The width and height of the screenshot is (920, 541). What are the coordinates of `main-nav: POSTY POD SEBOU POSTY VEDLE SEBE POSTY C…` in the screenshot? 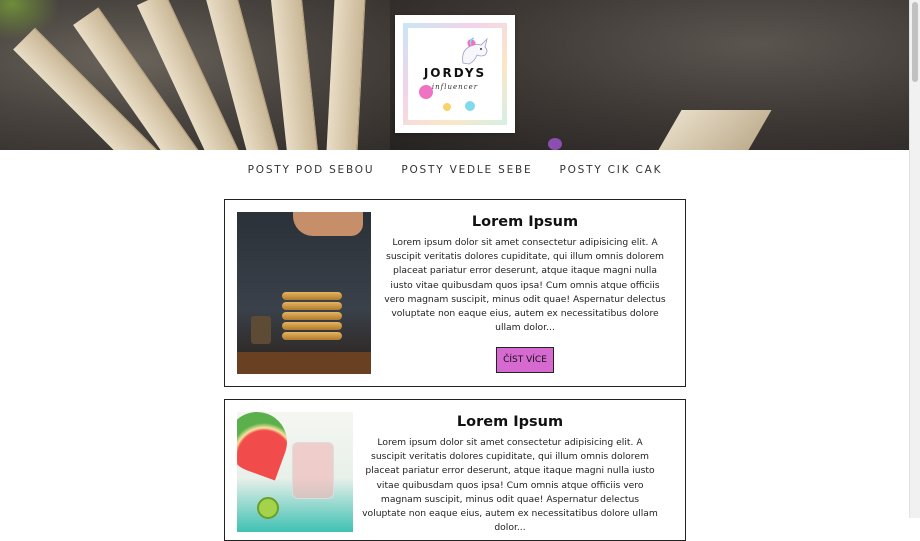 It's located at (455, 170).